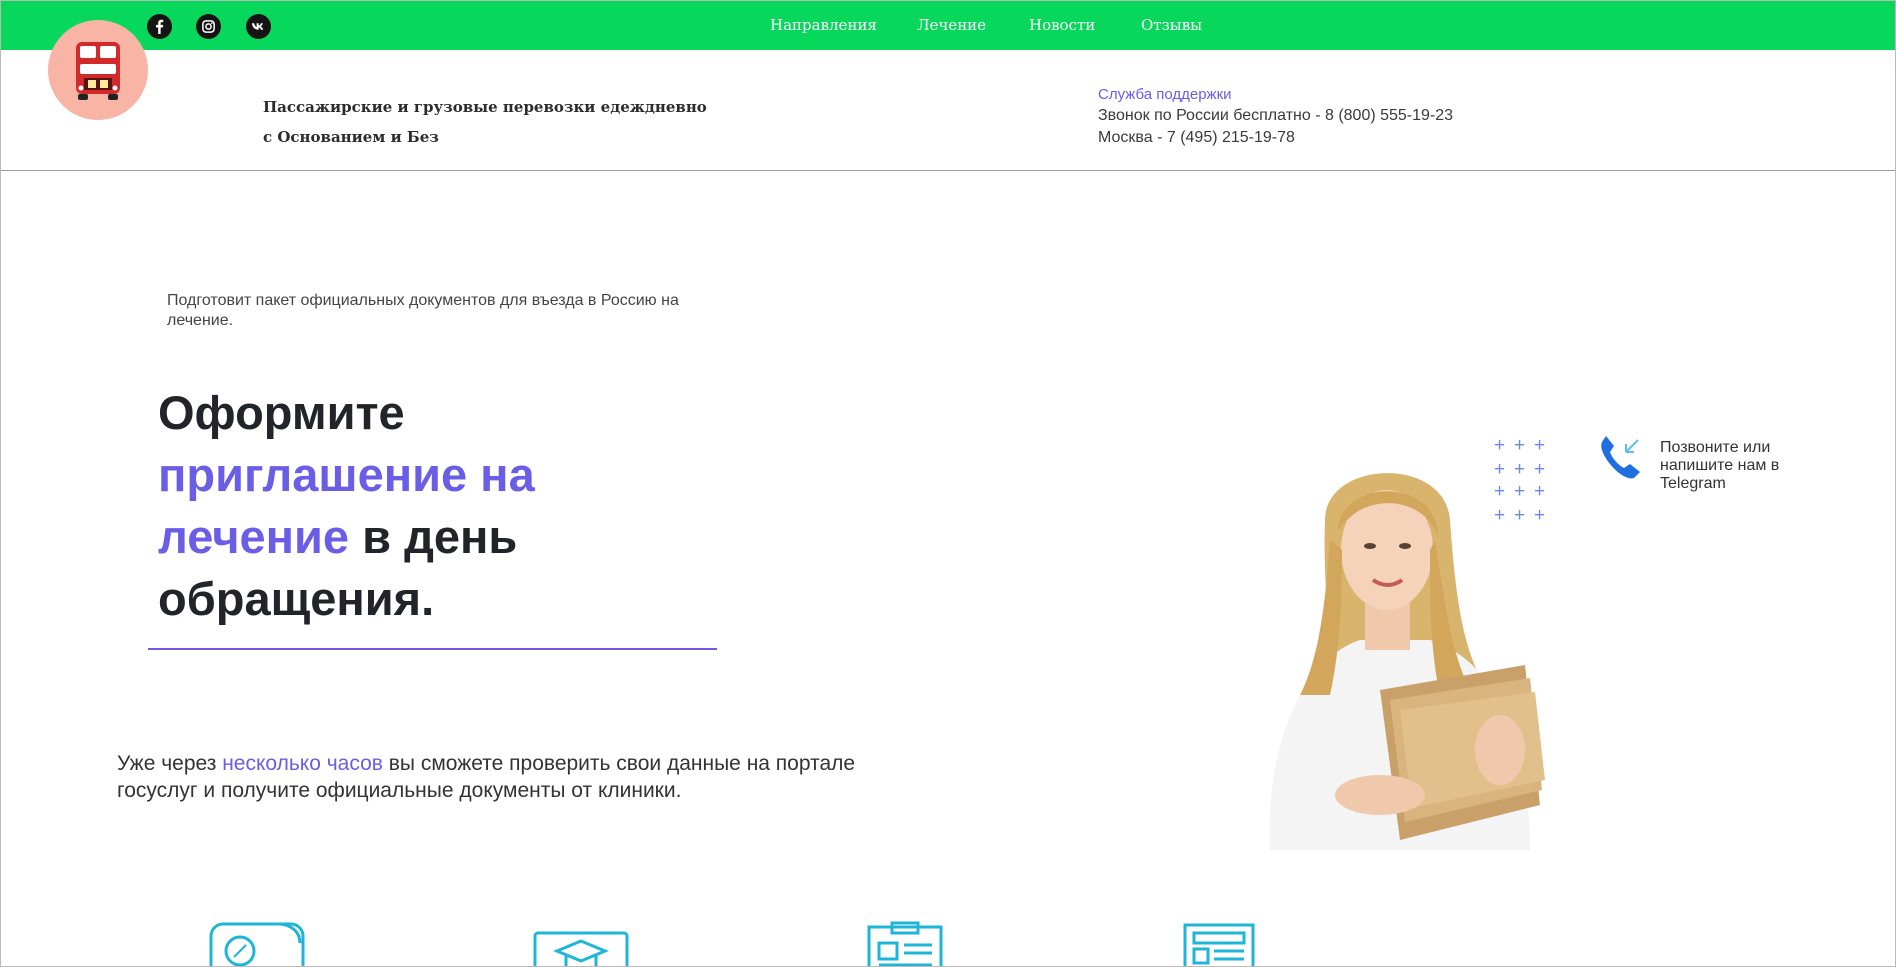 This screenshot has width=1896, height=967. I want to click on headline-text: Оформите, so click(281, 412).